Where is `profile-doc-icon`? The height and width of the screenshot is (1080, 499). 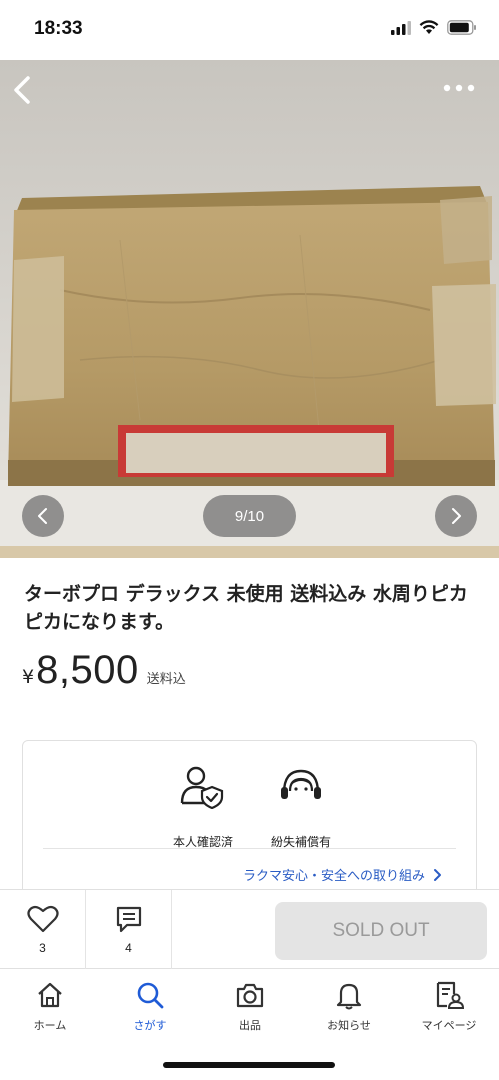 profile-doc-icon is located at coordinates (450, 995).